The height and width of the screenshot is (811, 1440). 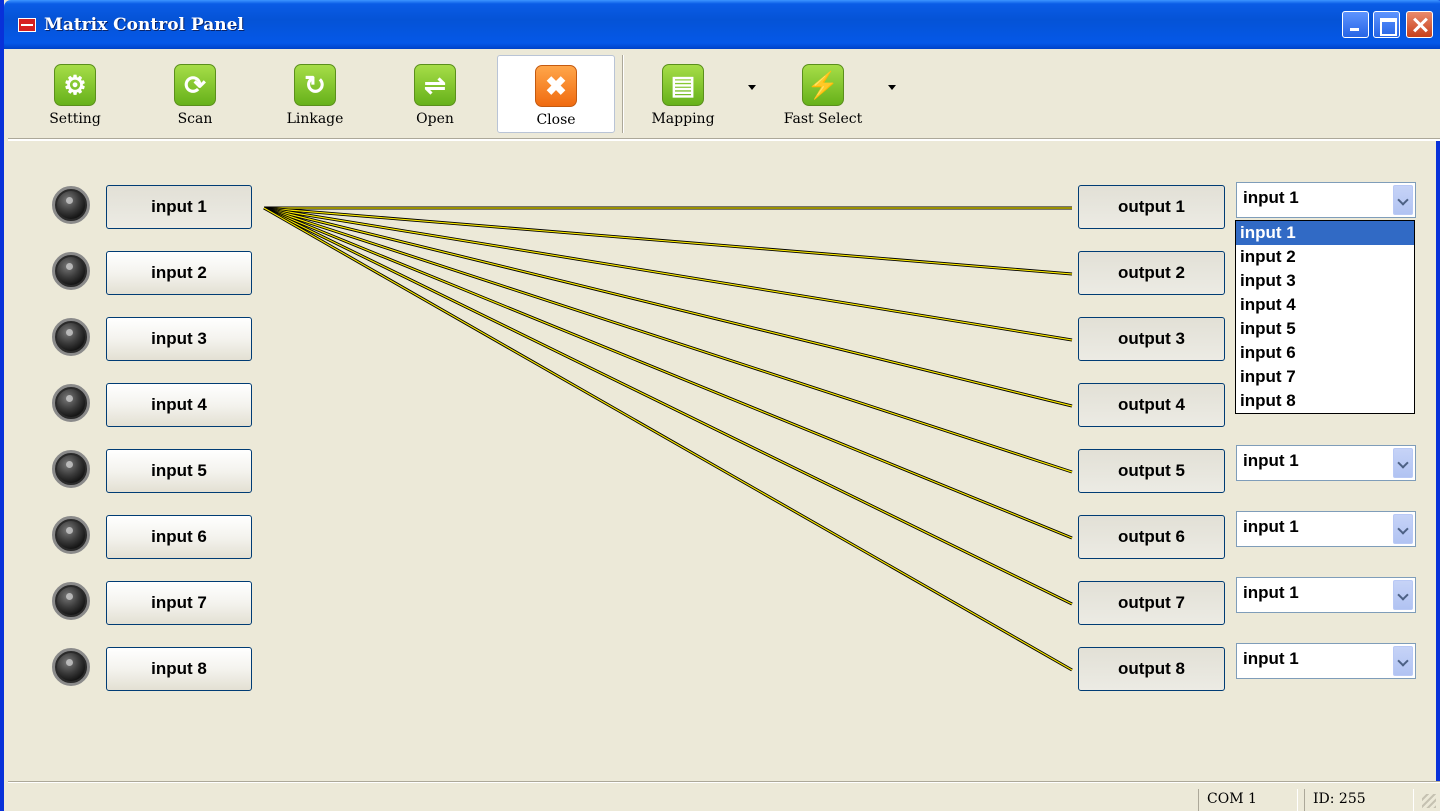 I want to click on close-button: ✖ Close, so click(x=556, y=94).